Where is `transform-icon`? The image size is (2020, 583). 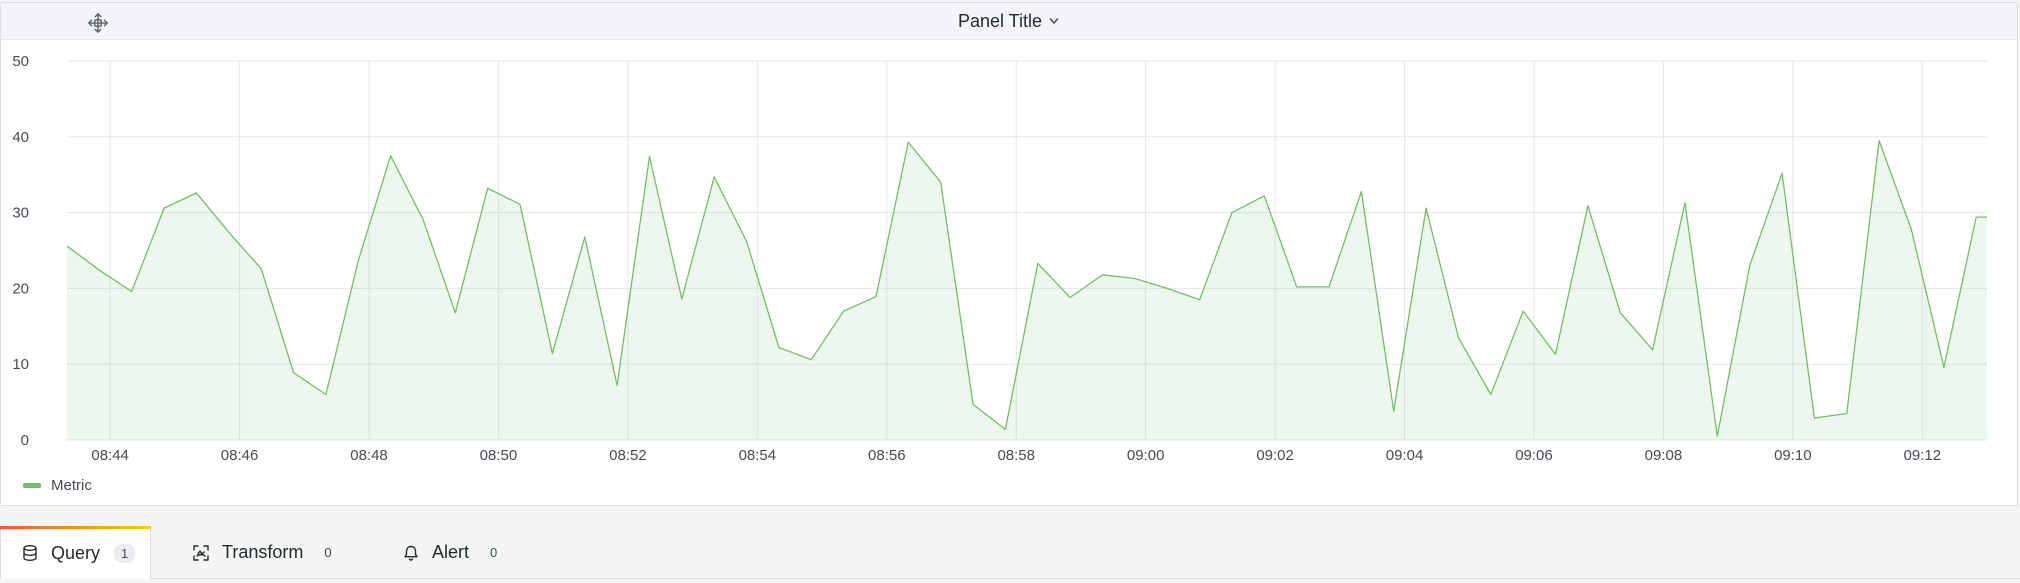 transform-icon is located at coordinates (201, 552).